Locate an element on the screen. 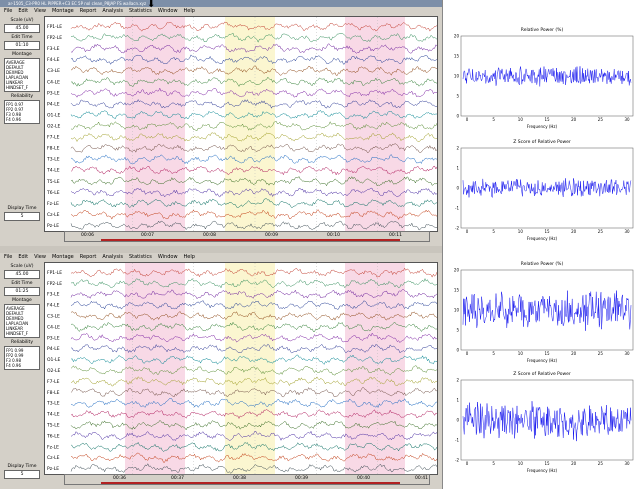 The height and width of the screenshot is (489, 640). channel-label: F4-LE is located at coordinates (53, 306).